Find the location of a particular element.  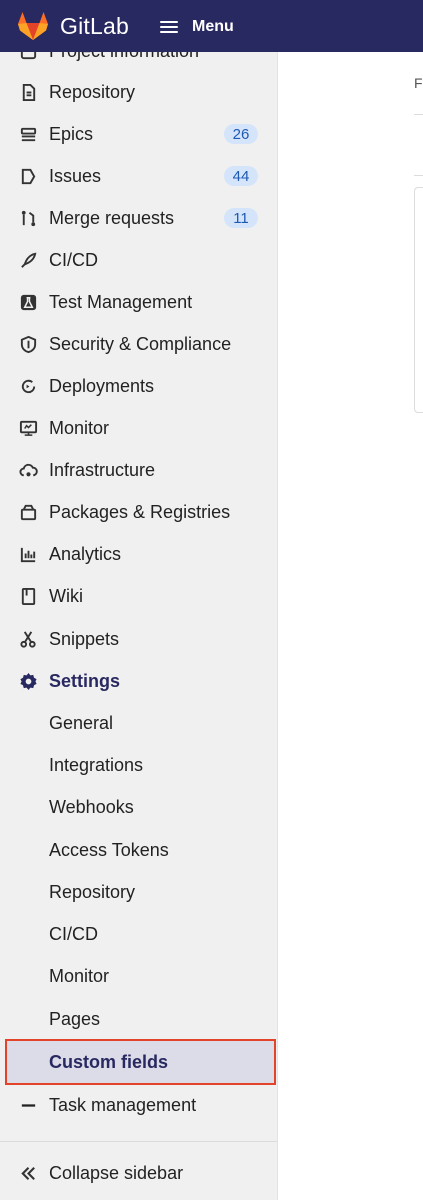

sidebar-item-infrastructure: Infrastructure is located at coordinates (138, 470).